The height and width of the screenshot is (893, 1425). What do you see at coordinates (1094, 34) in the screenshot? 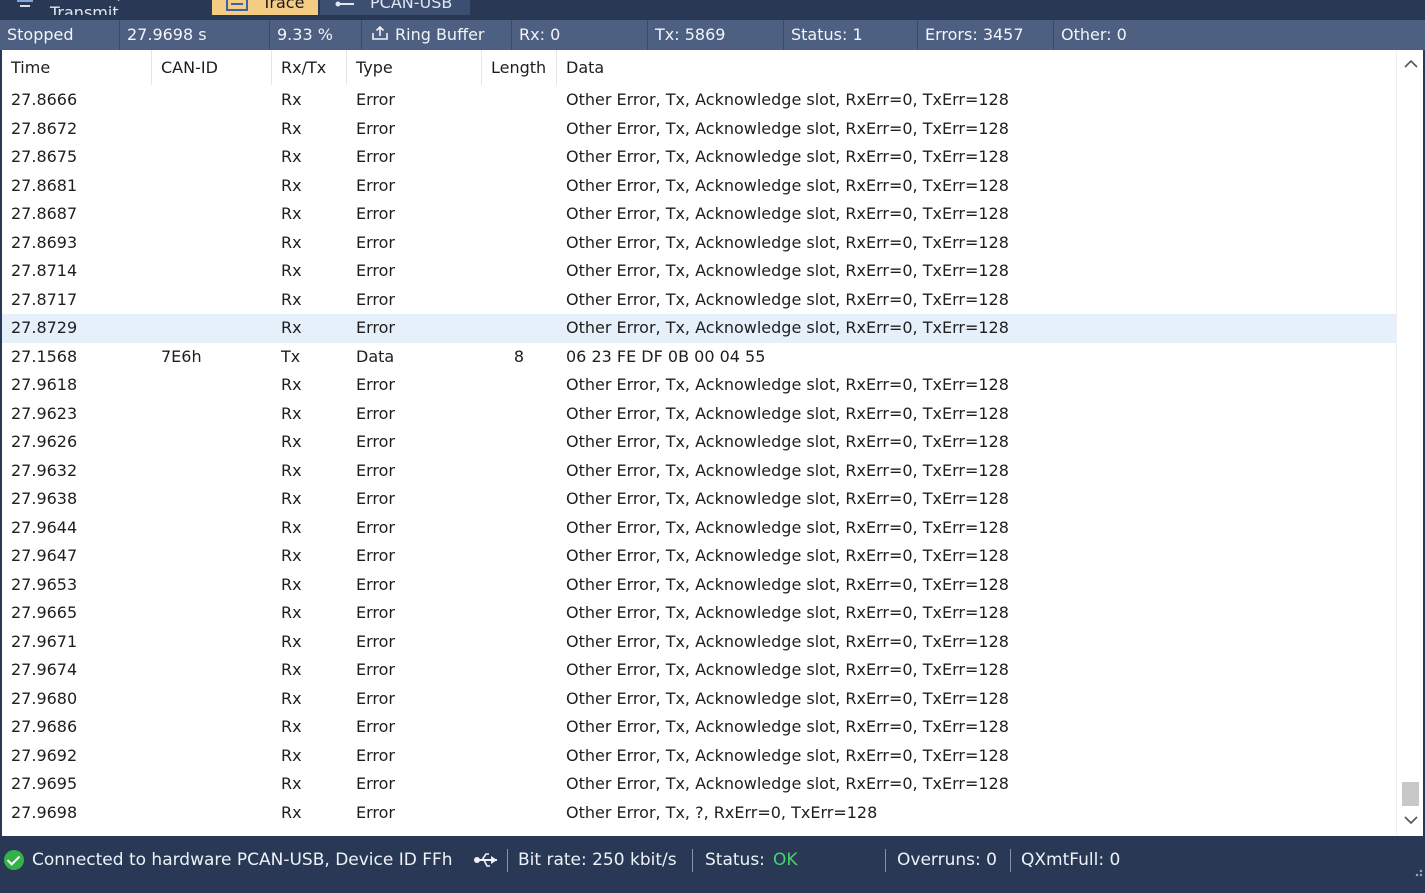
I see `other-count: Other: 0` at bounding box center [1094, 34].